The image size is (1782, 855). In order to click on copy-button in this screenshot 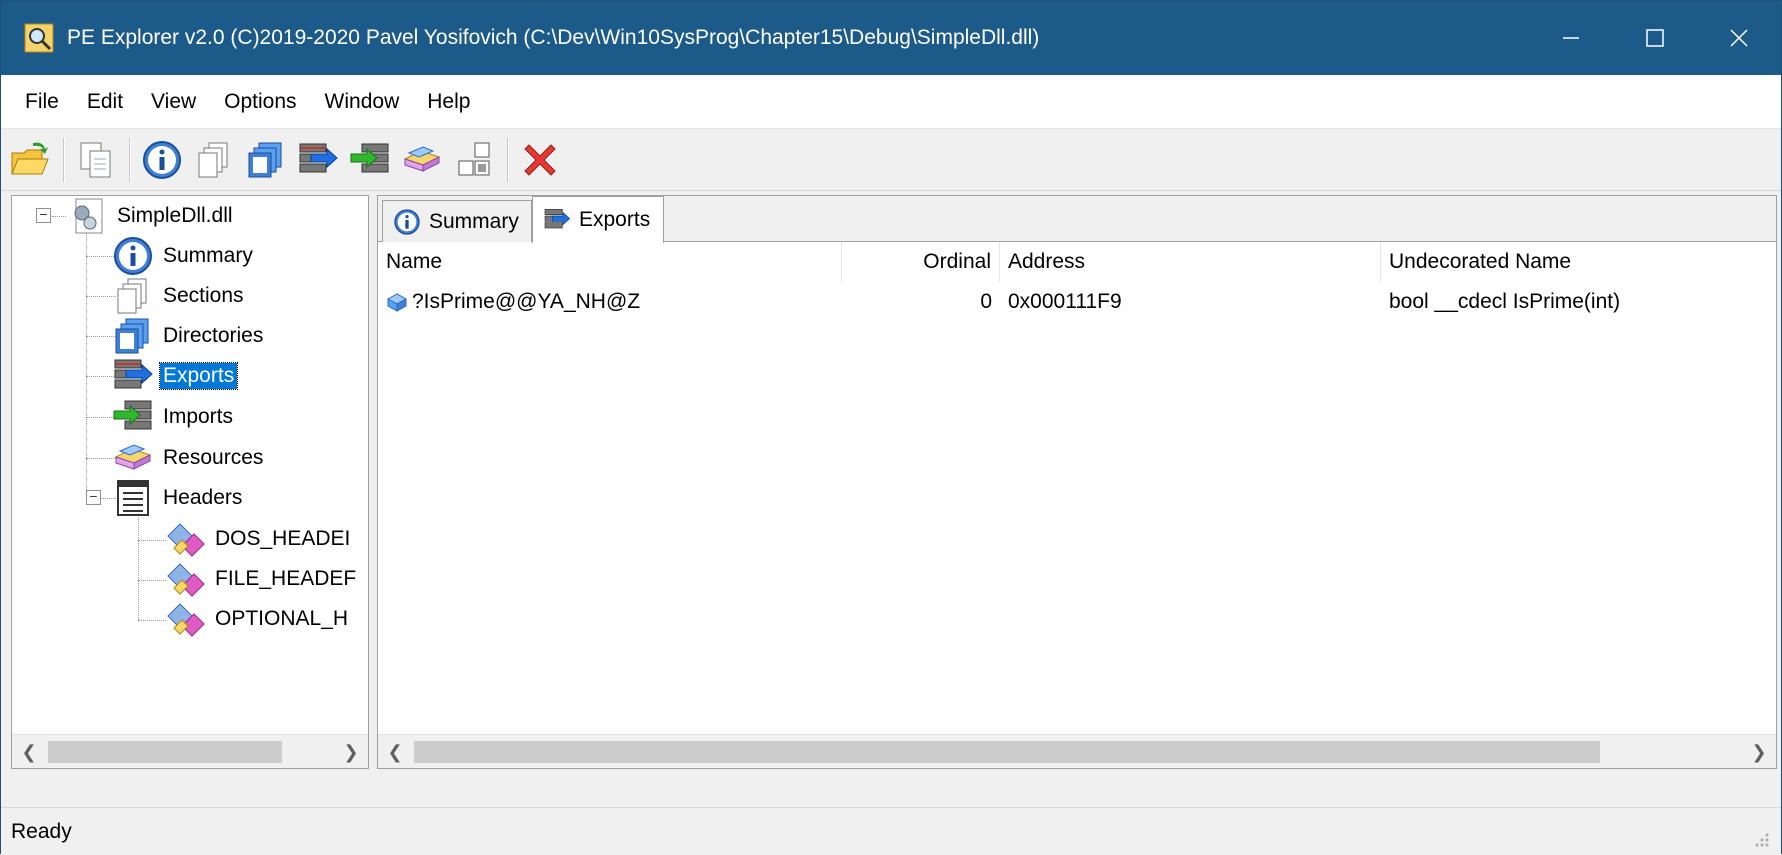, I will do `click(96, 160)`.